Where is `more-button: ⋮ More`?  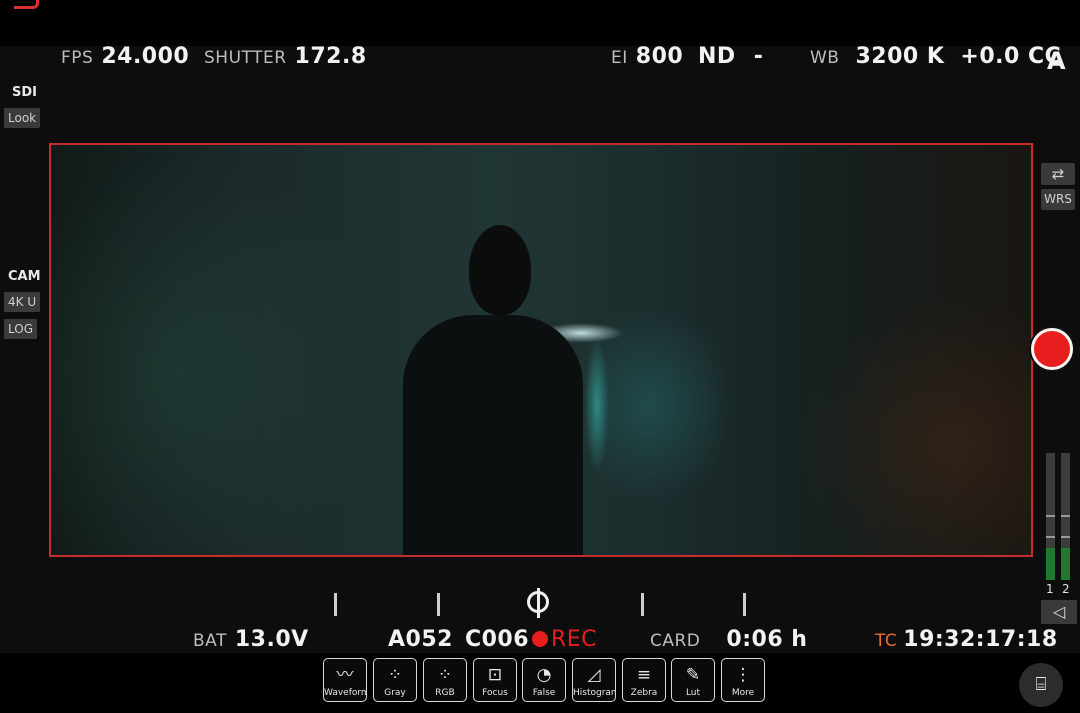 more-button: ⋮ More is located at coordinates (743, 680).